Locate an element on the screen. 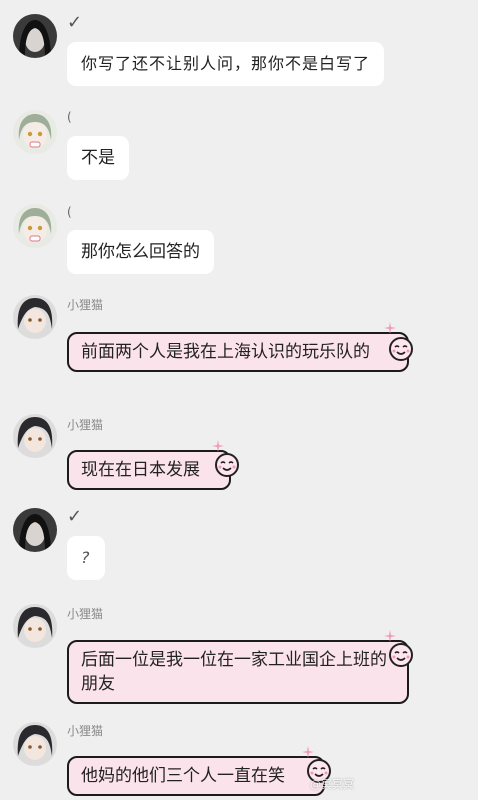 Image resolution: width=478 pixels, height=800 pixels. message-bubble: ? is located at coordinates (86, 558).